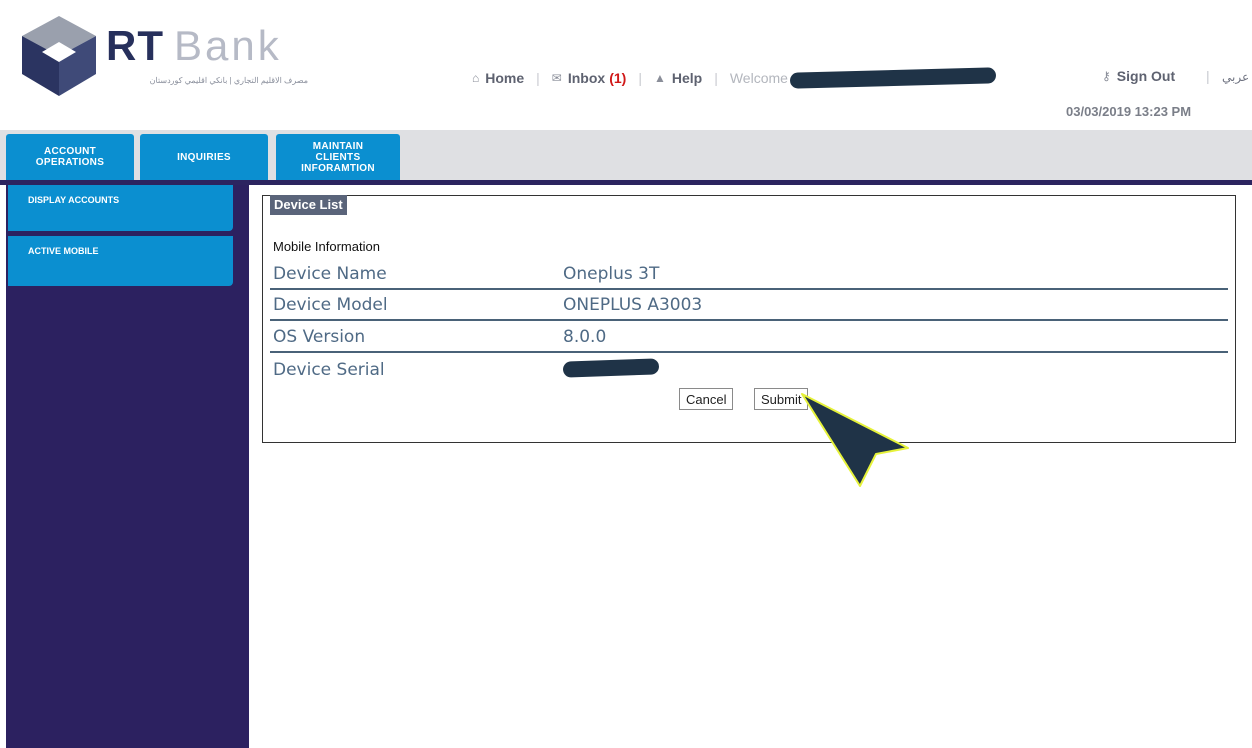 The height and width of the screenshot is (748, 1252). I want to click on cube-logo-icon, so click(59, 56).